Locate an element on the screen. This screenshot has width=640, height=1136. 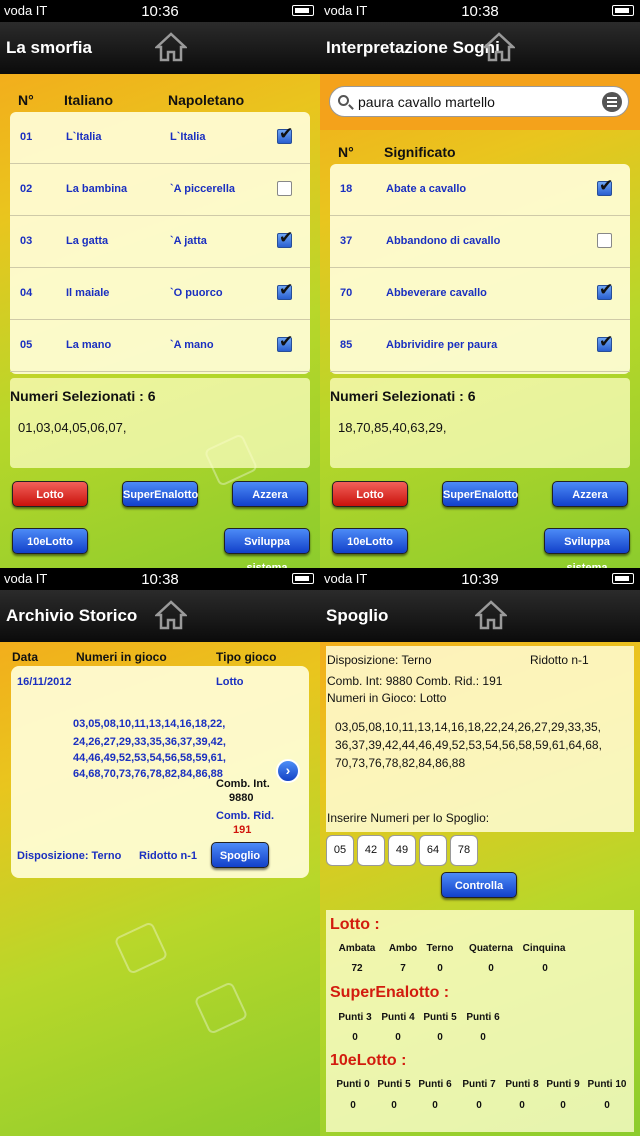
comb-rid-value: 191 is located at coordinates (242, 830).